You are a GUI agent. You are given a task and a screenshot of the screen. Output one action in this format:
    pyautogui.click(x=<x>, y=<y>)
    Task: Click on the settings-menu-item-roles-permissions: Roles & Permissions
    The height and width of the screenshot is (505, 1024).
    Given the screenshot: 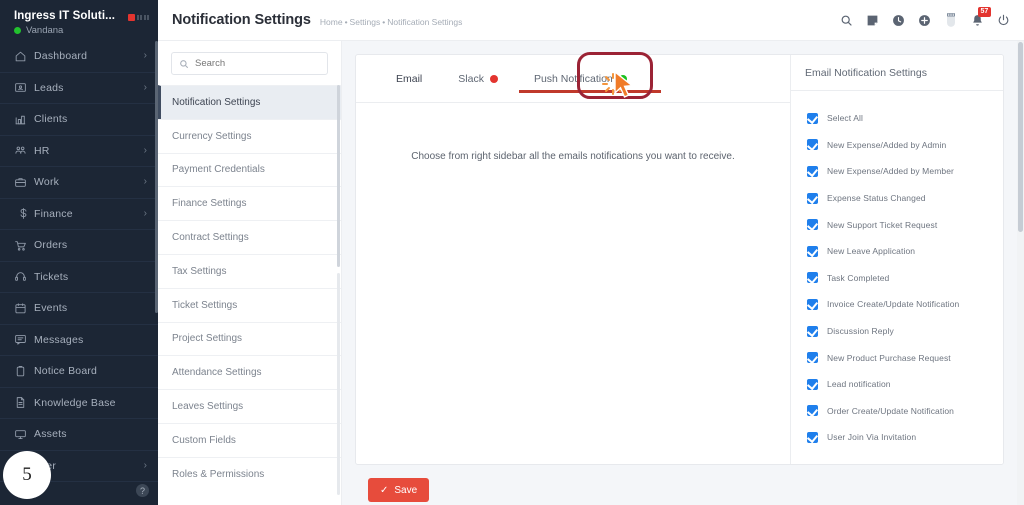 What is the action you would take?
    pyautogui.click(x=249, y=473)
    